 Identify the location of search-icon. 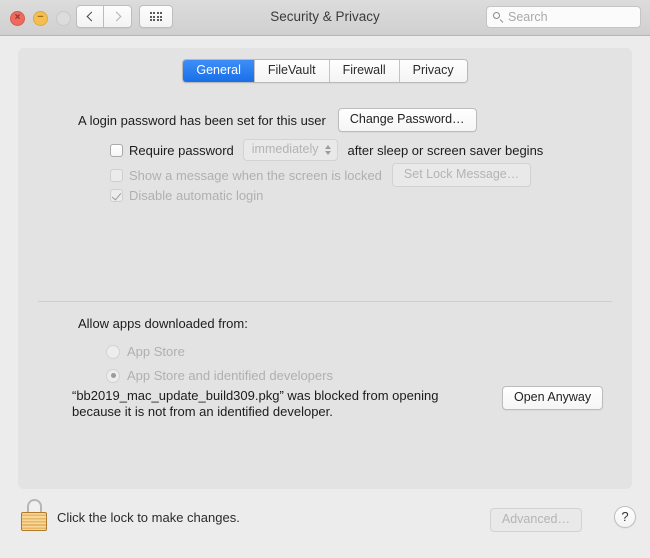
(498, 17).